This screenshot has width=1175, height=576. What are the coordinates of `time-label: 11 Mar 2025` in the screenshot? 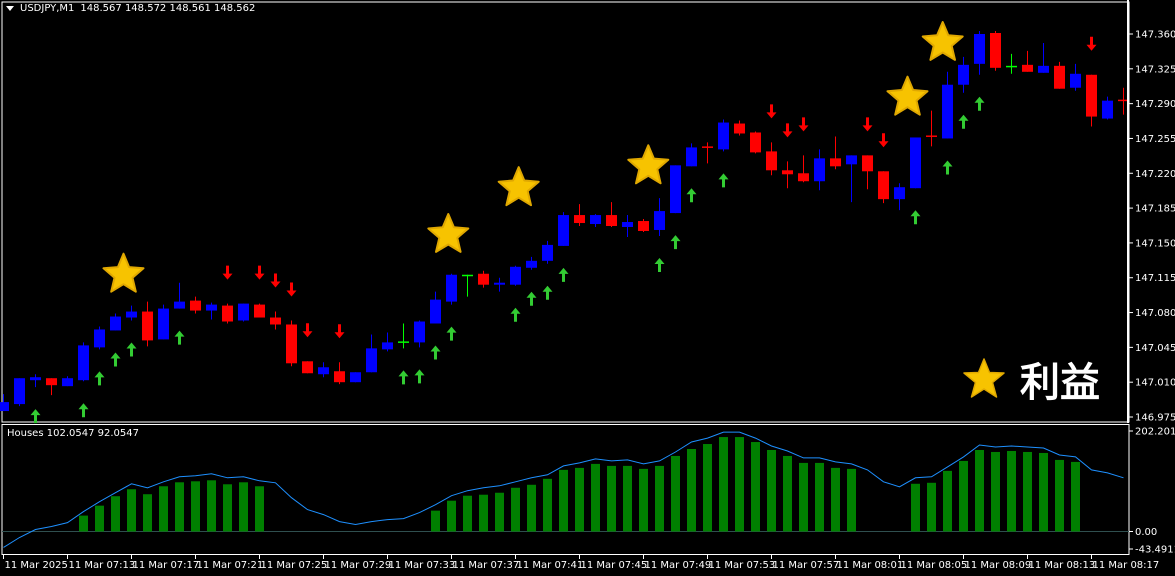 It's located at (36, 565).